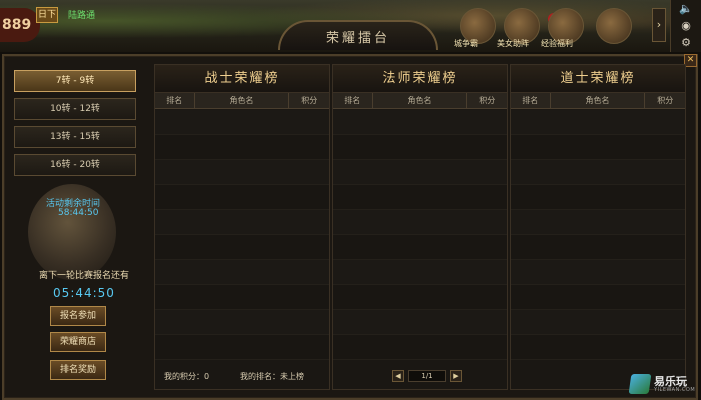 The image size is (701, 400). What do you see at coordinates (420, 79) in the screenshot?
I see `table-title: 法师荣耀榜` at bounding box center [420, 79].